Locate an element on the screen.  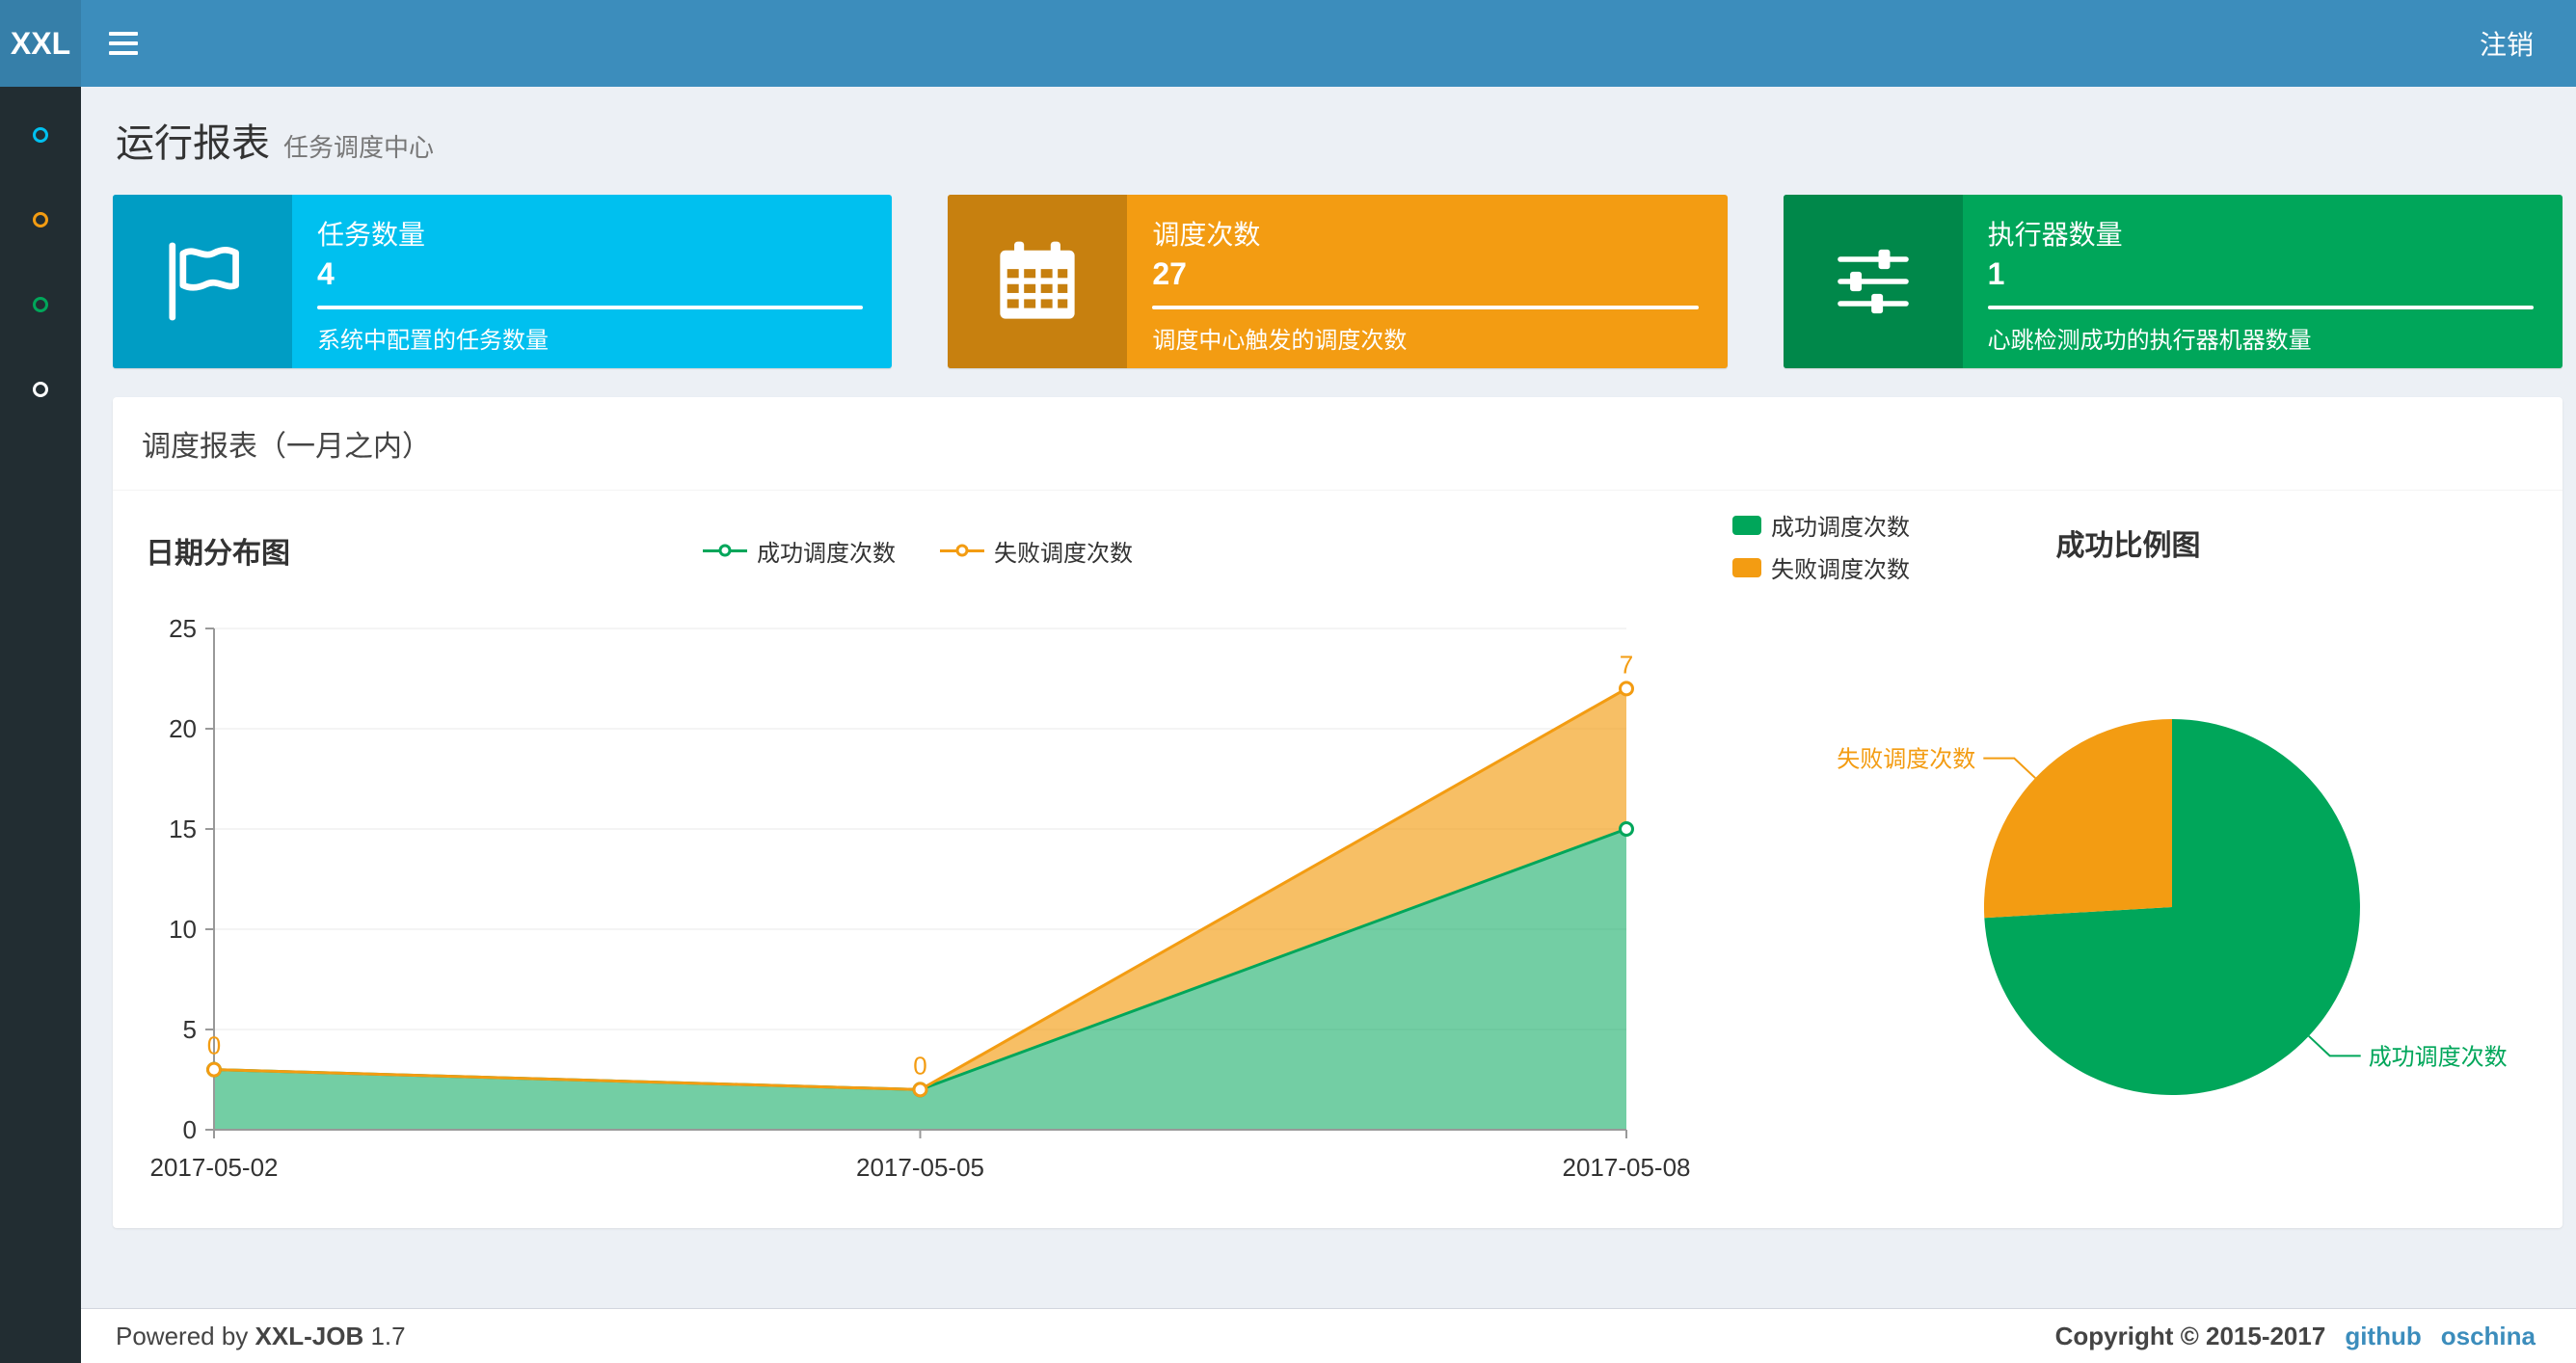
info-box-executor-count: 执行器数量 1 心跳检测成功的执行器机器数量 is located at coordinates (2173, 281).